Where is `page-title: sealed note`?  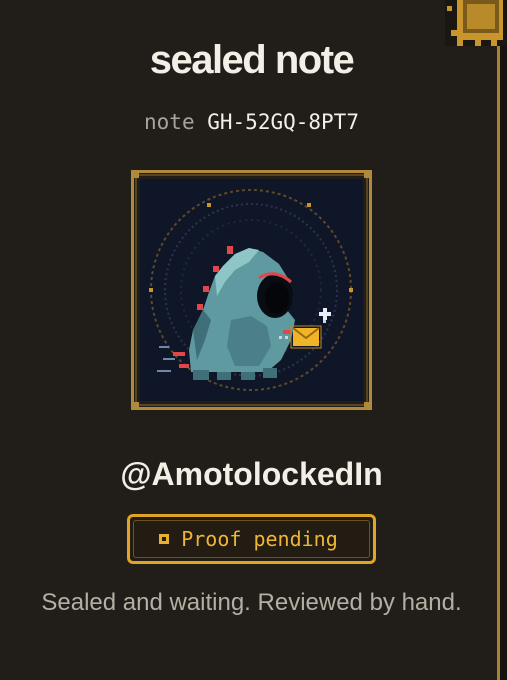 page-title: sealed note is located at coordinates (252, 60).